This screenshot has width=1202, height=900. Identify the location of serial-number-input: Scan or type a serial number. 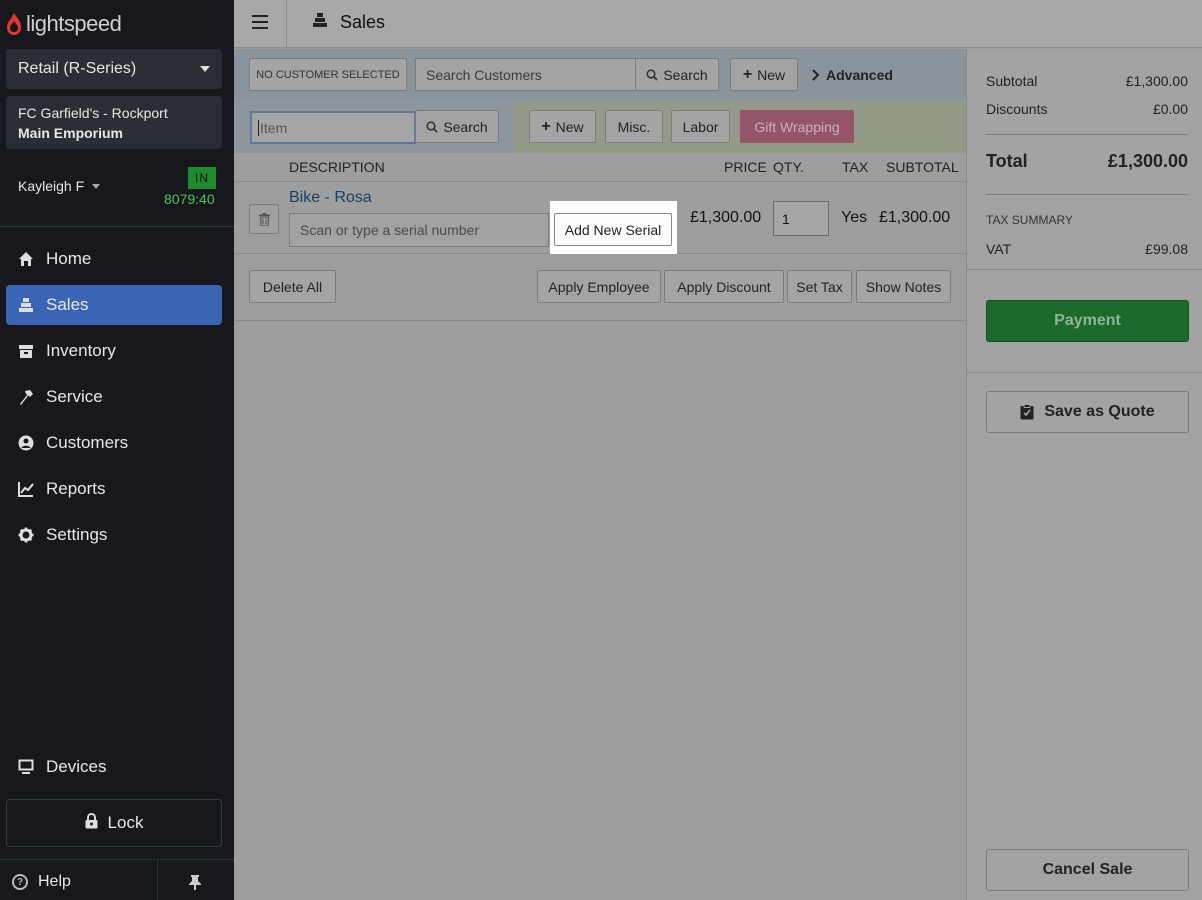
(419, 230).